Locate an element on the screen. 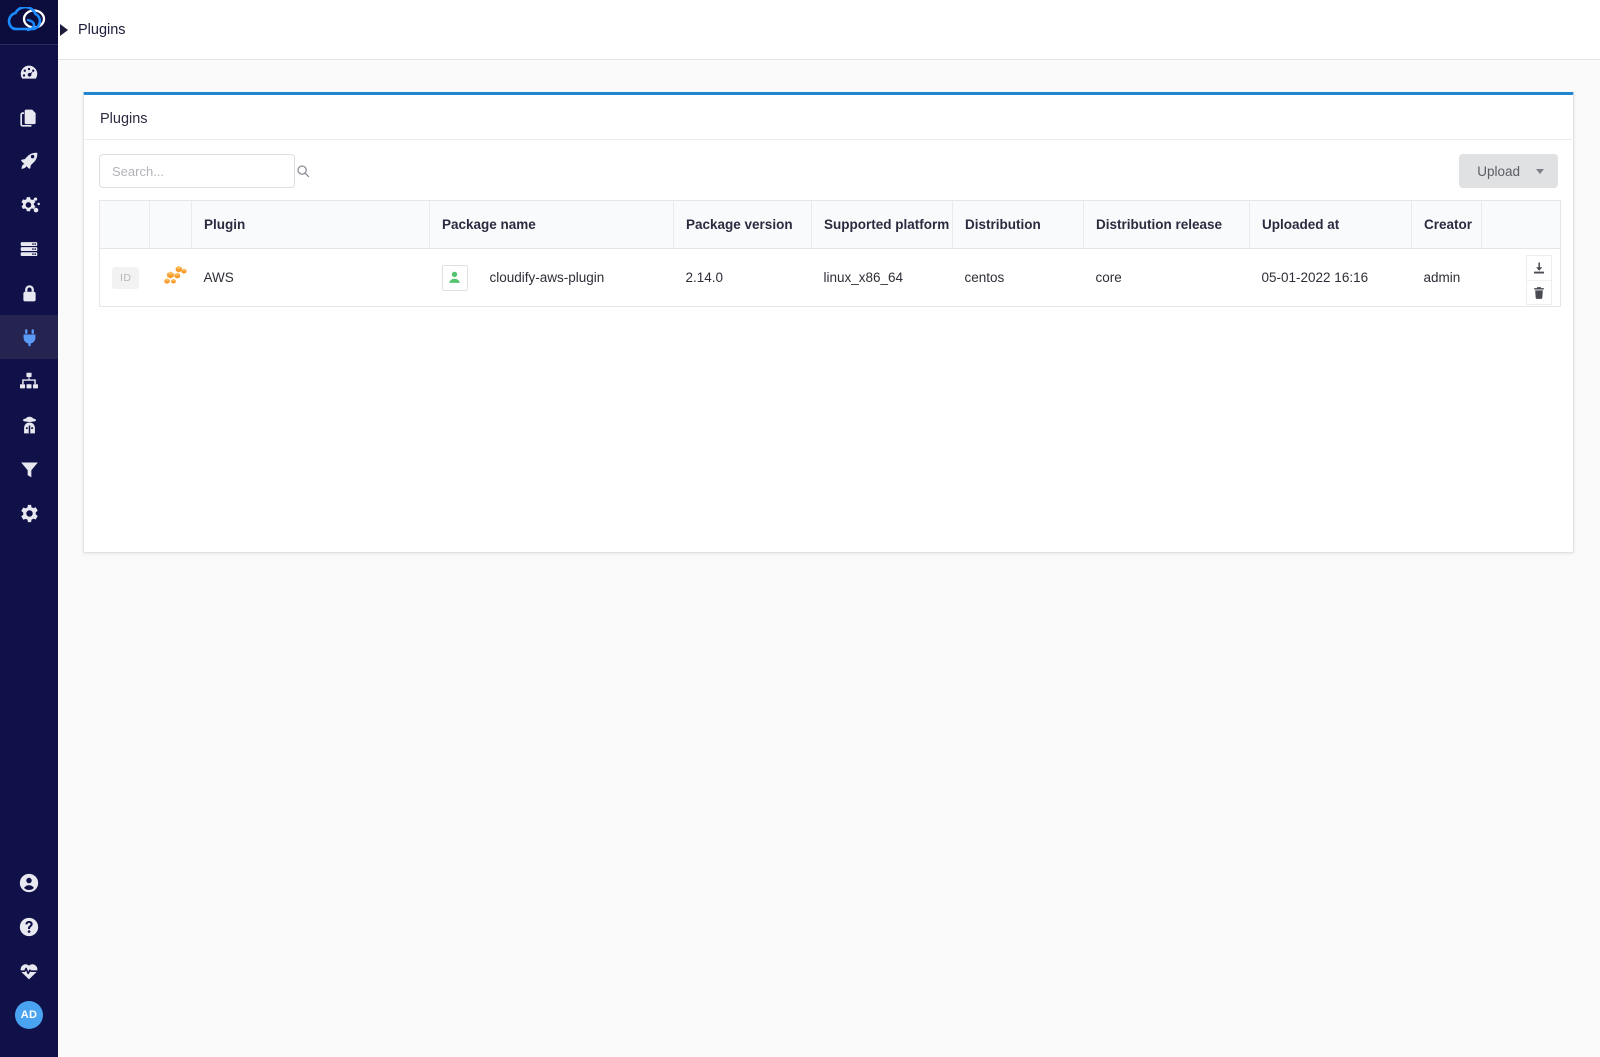  filters-funnel-icon is located at coordinates (29, 469).